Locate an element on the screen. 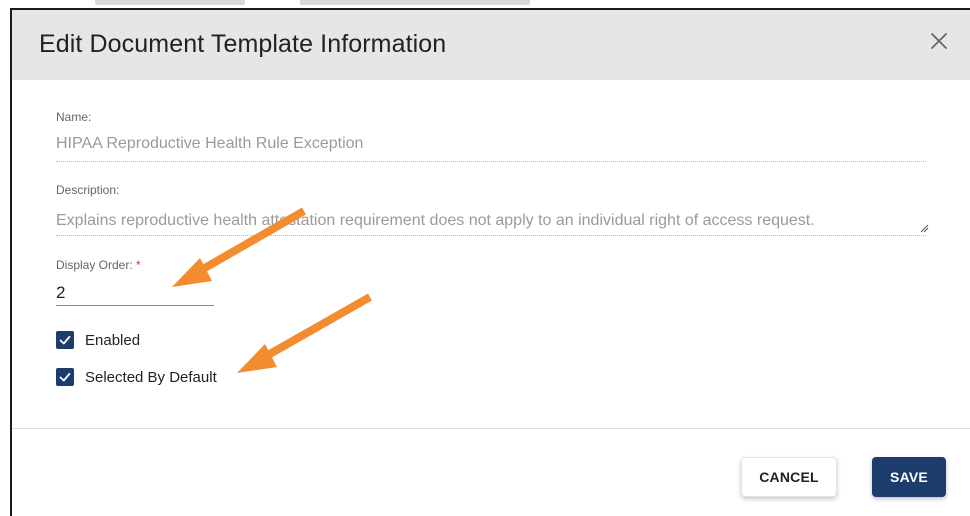  close-button is located at coordinates (939, 41).